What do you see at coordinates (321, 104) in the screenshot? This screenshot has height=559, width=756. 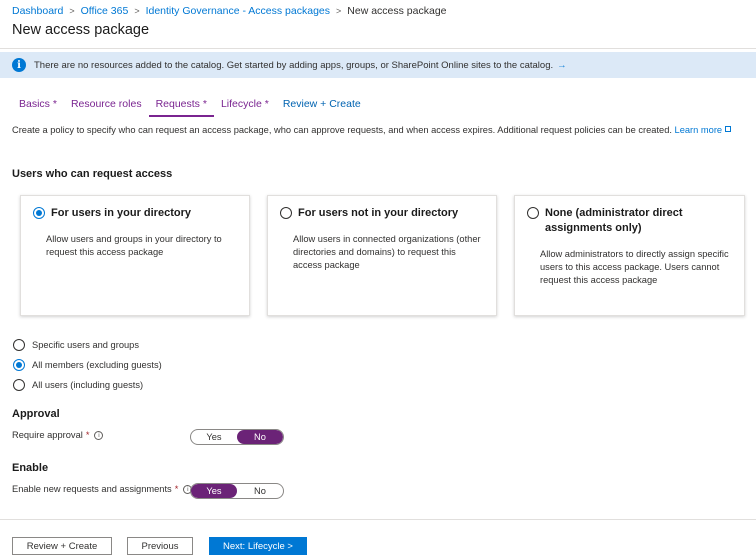 I see `tab-label: Review + Create` at bounding box center [321, 104].